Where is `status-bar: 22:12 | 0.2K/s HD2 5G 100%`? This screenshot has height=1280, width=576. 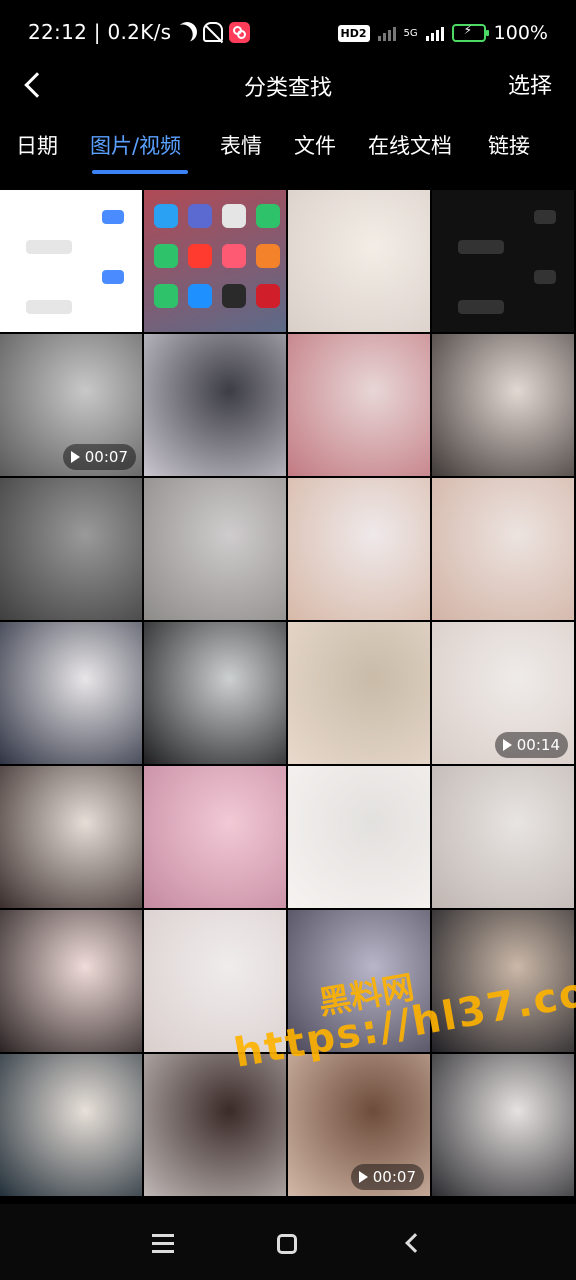
status-bar: 22:12 | 0.2K/s HD2 5G 100% is located at coordinates (288, 33).